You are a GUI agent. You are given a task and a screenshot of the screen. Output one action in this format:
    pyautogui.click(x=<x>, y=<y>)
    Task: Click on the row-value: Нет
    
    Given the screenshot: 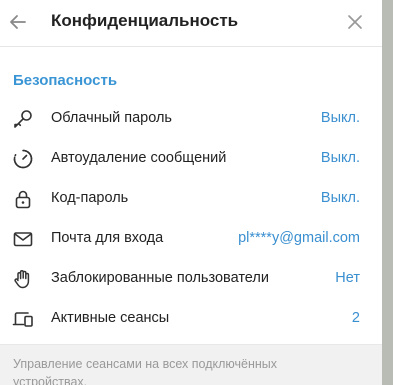 What is the action you would take?
    pyautogui.click(x=347, y=278)
    